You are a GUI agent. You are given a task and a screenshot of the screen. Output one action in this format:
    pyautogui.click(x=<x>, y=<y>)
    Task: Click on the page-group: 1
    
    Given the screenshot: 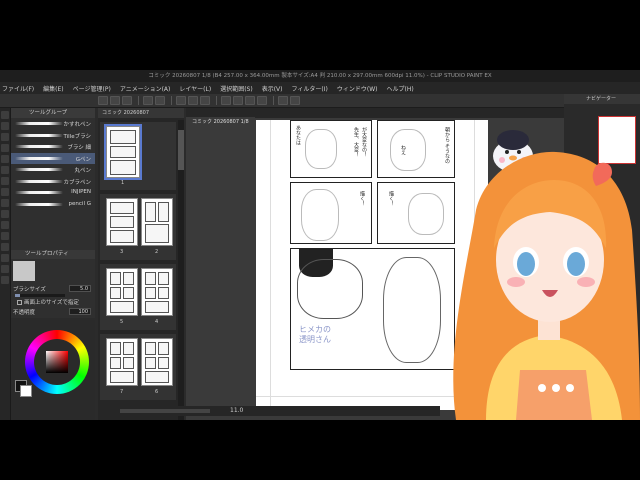 What is the action you would take?
    pyautogui.click(x=138, y=156)
    